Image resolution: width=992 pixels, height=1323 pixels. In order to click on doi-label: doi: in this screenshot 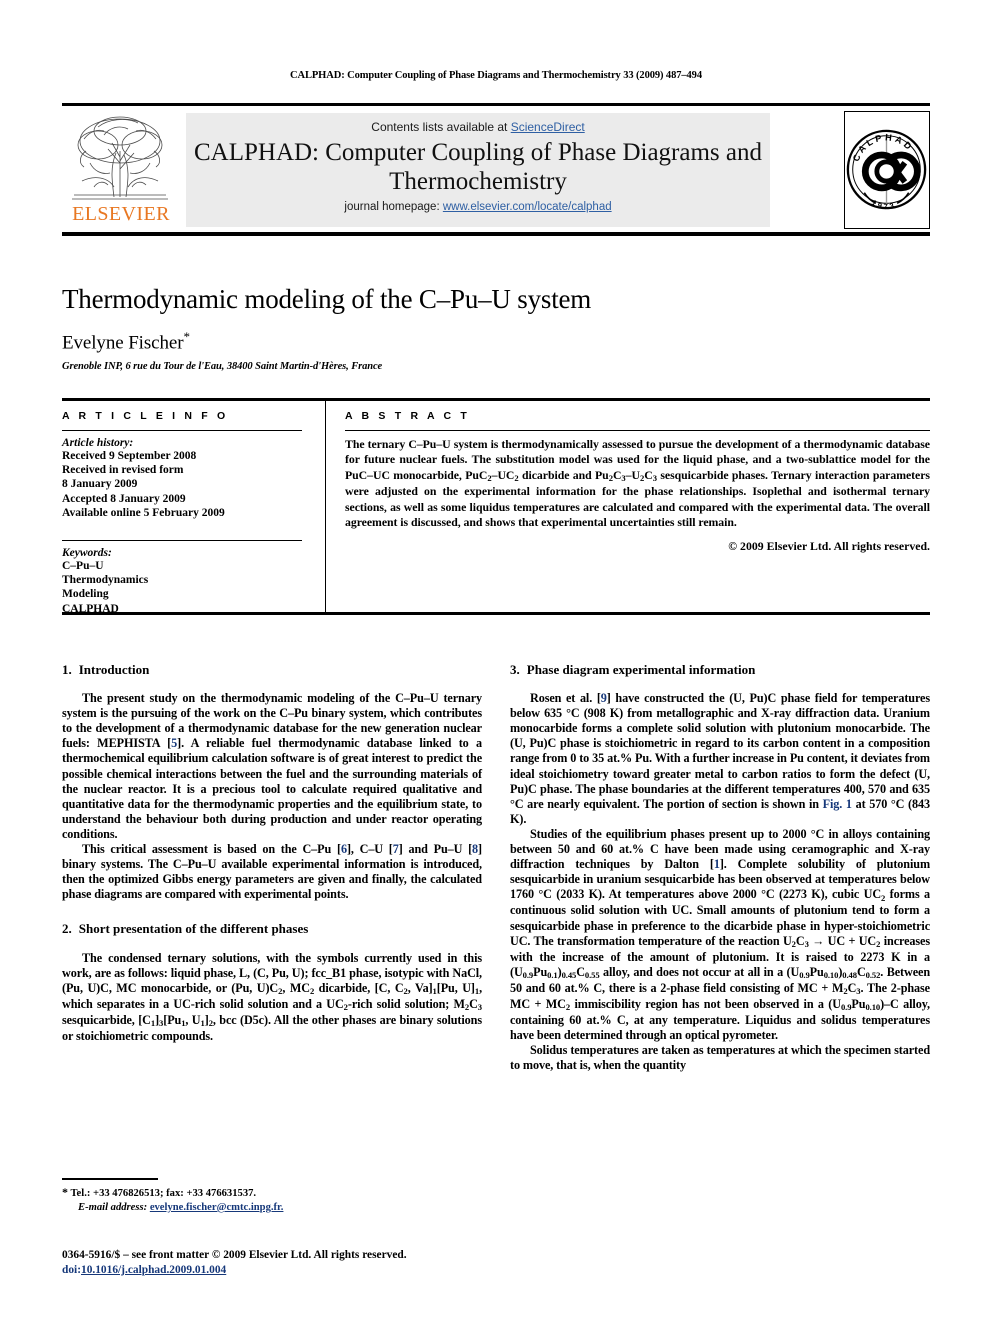, I will do `click(71, 1269)`.